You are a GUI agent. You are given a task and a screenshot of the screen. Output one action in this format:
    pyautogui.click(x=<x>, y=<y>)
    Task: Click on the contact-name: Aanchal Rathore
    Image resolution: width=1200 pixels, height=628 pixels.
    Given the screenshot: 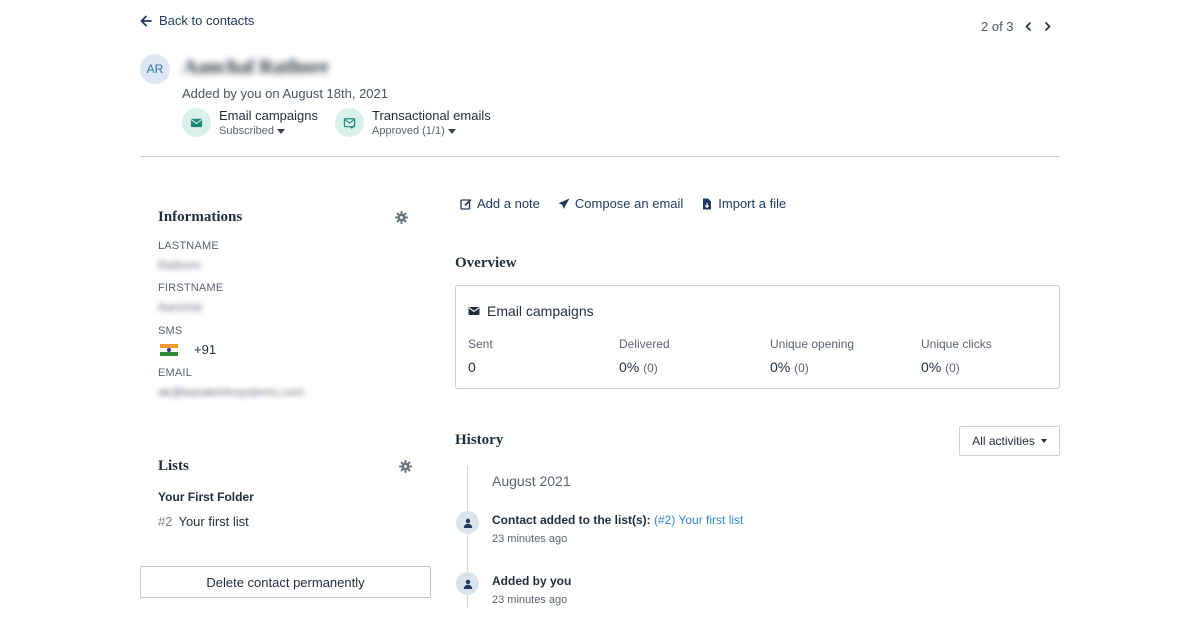 What is the action you would take?
    pyautogui.click(x=256, y=67)
    